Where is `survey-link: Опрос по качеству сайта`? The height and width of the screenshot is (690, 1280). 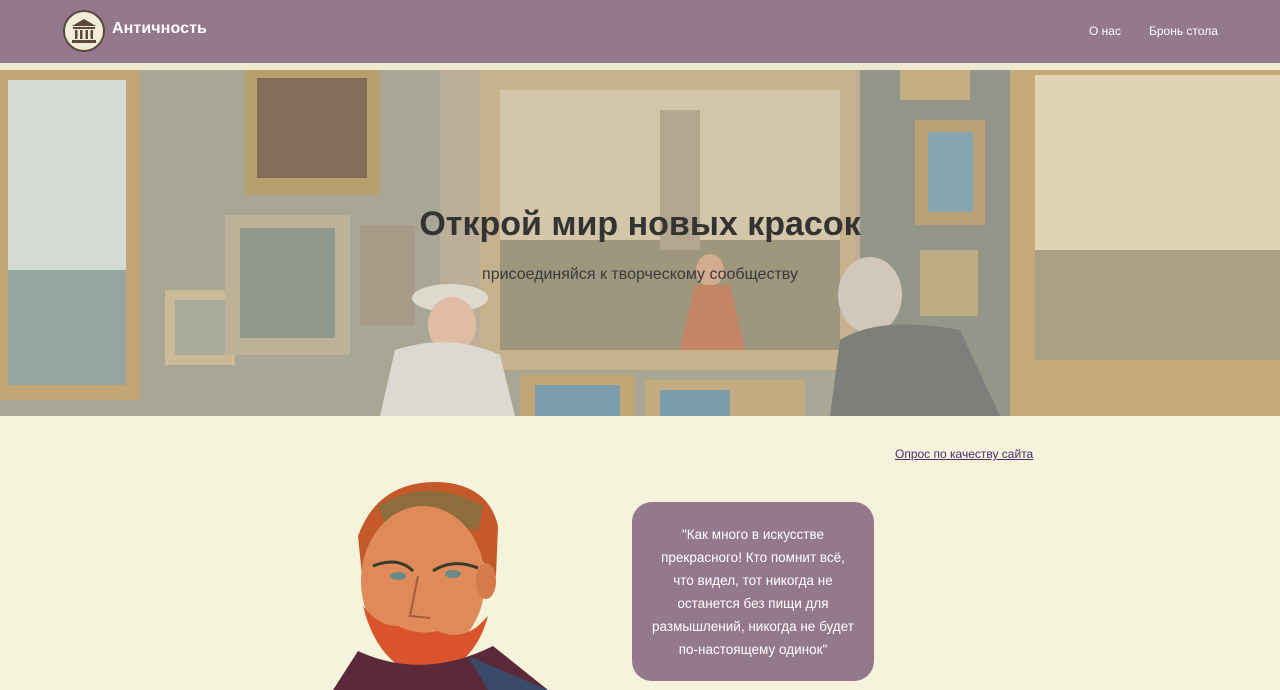 survey-link: Опрос по качеству сайта is located at coordinates (964, 454).